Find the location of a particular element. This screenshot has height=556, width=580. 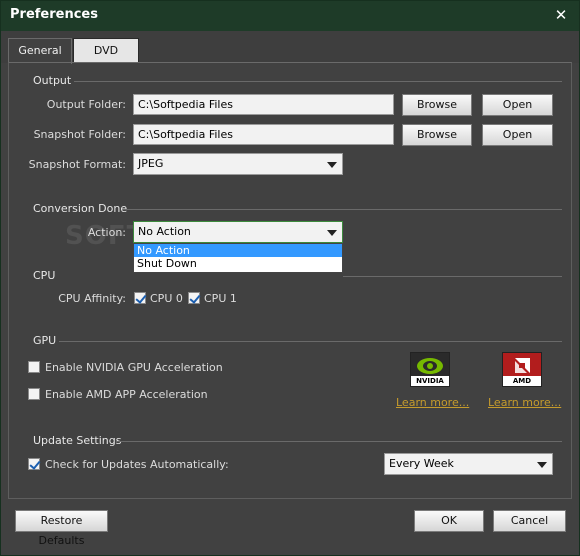

update-frequency-value: Every Week is located at coordinates (421, 463).